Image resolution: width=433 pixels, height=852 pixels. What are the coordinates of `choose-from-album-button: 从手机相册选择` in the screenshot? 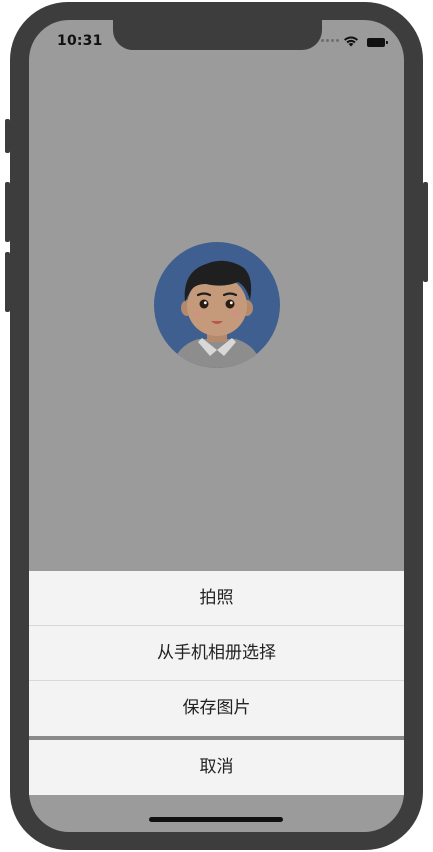 It's located at (216, 653).